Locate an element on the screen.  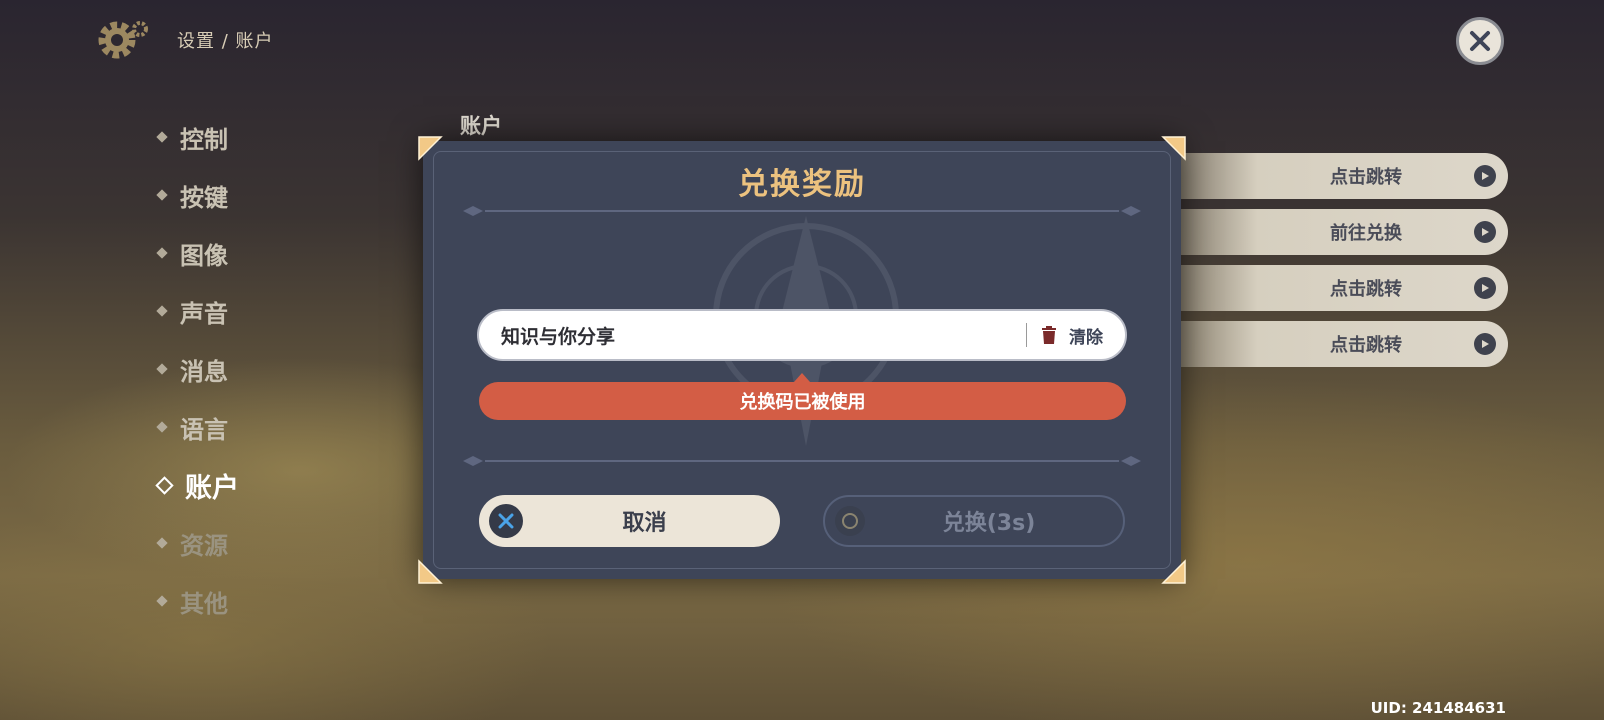
nav-item-label: 消息 is located at coordinates (204, 371).